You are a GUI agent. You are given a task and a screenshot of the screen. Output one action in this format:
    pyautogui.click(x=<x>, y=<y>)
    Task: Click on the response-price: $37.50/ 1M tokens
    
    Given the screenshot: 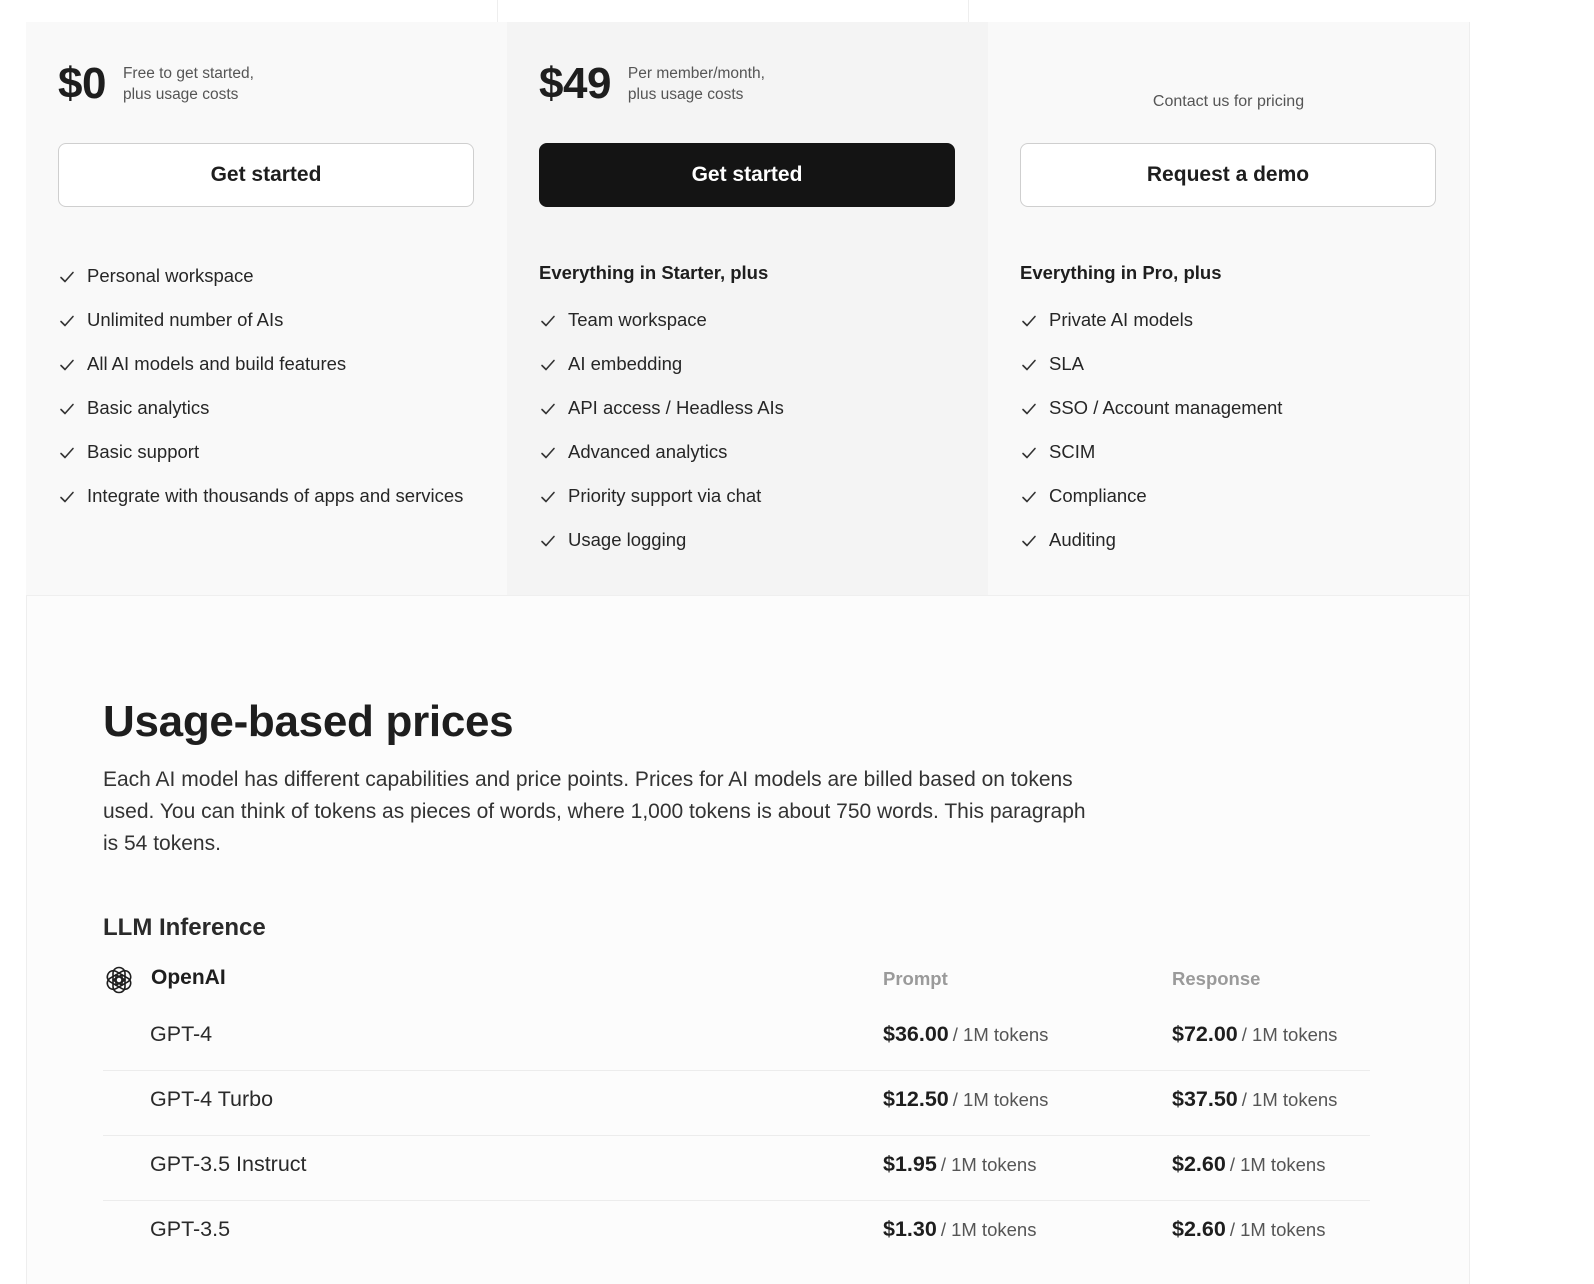 What is the action you would take?
    pyautogui.click(x=1254, y=1099)
    